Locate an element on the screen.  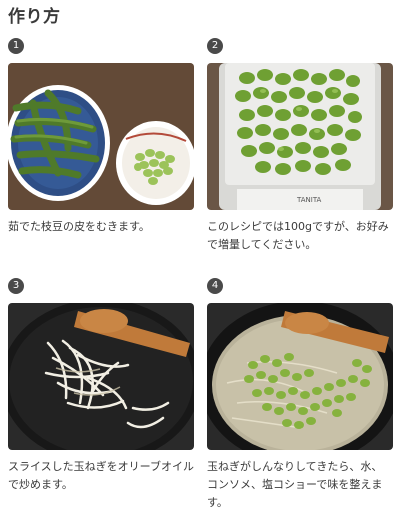
onion-in-pan-photo is located at coordinates (101, 376).